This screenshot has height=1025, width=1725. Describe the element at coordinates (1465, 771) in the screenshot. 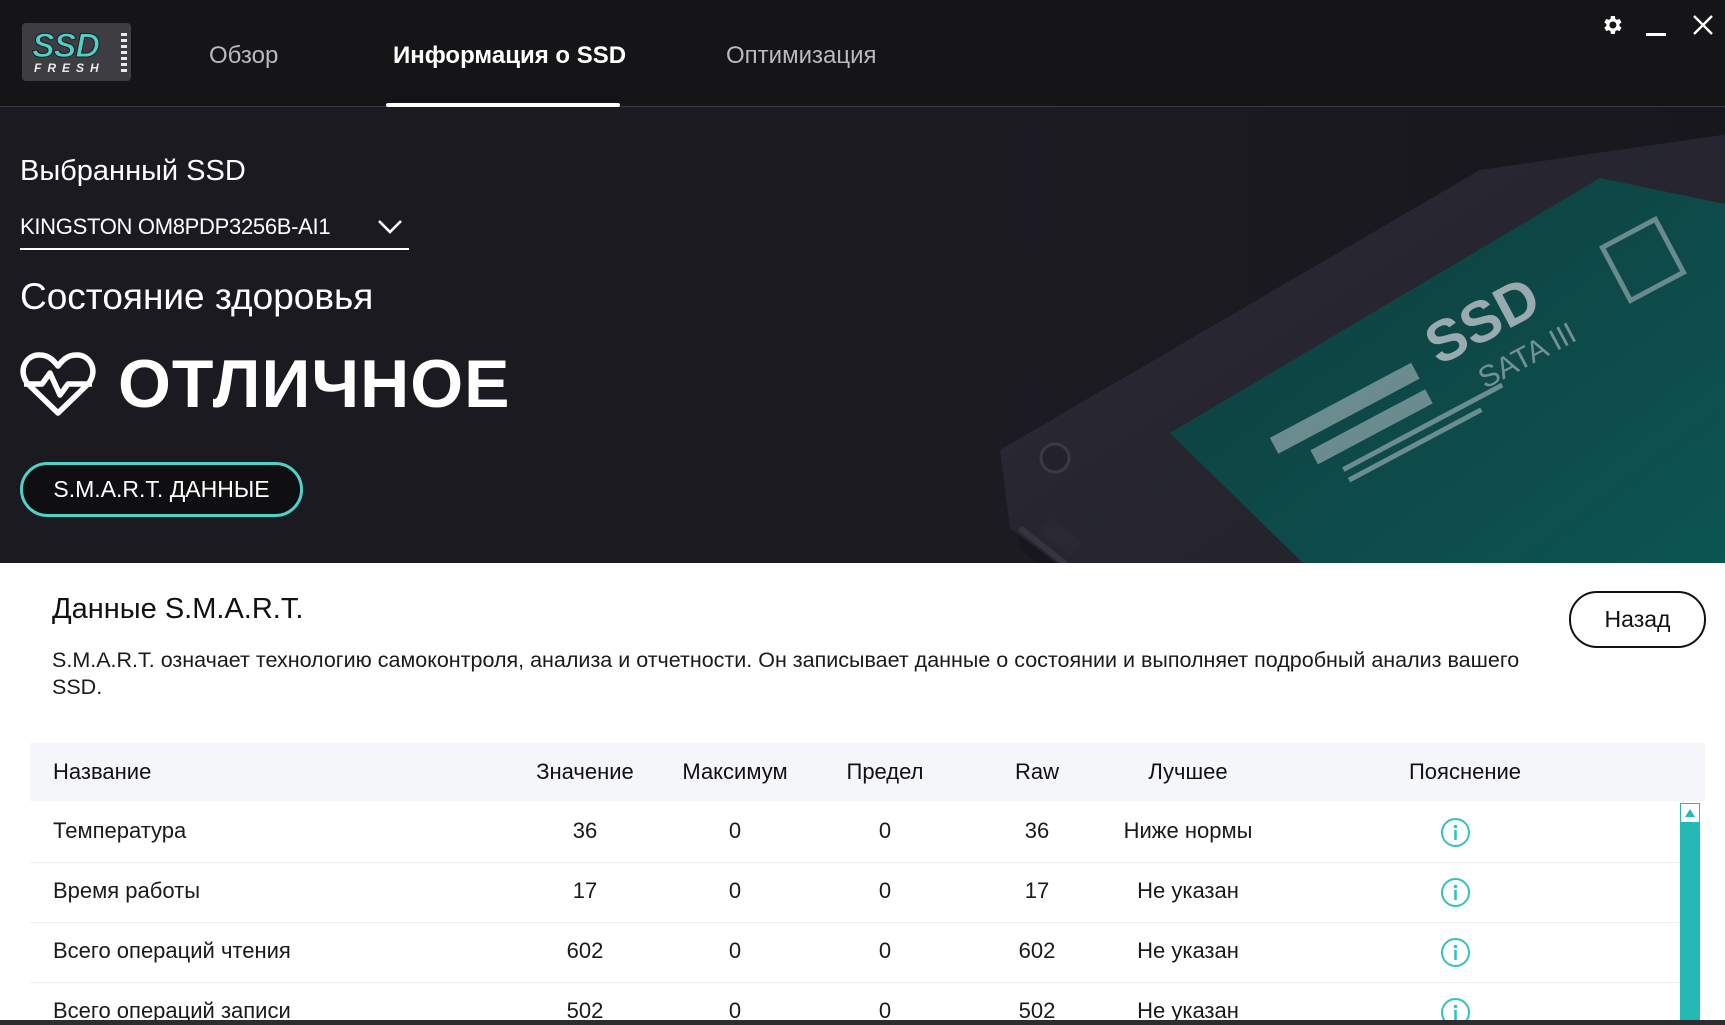

I see `col-explanation: Пояснение` at that location.